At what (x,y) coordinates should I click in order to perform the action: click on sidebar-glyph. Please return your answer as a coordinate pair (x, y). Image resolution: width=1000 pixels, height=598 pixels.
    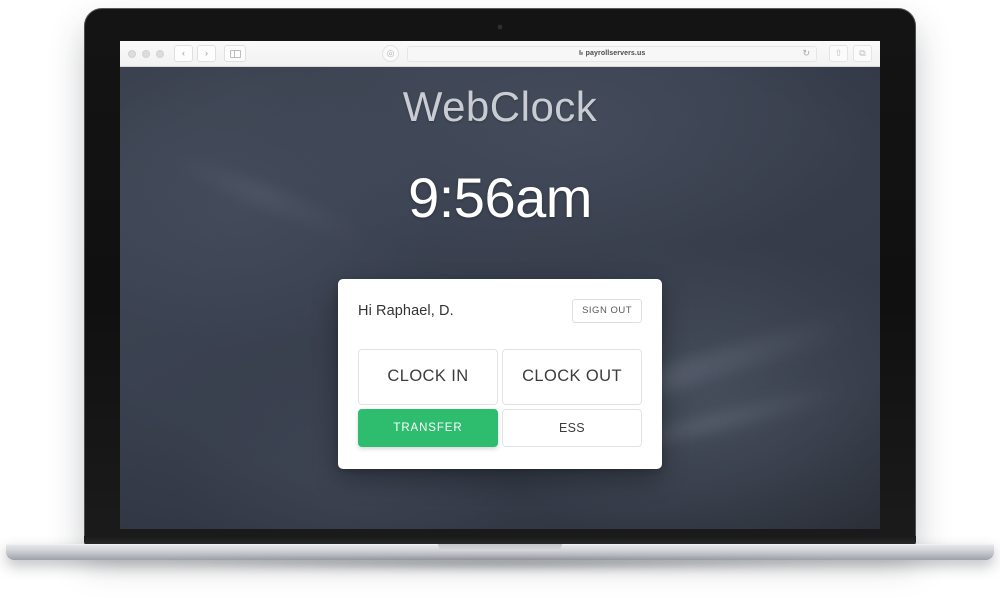
    Looking at the image, I should click on (235, 53).